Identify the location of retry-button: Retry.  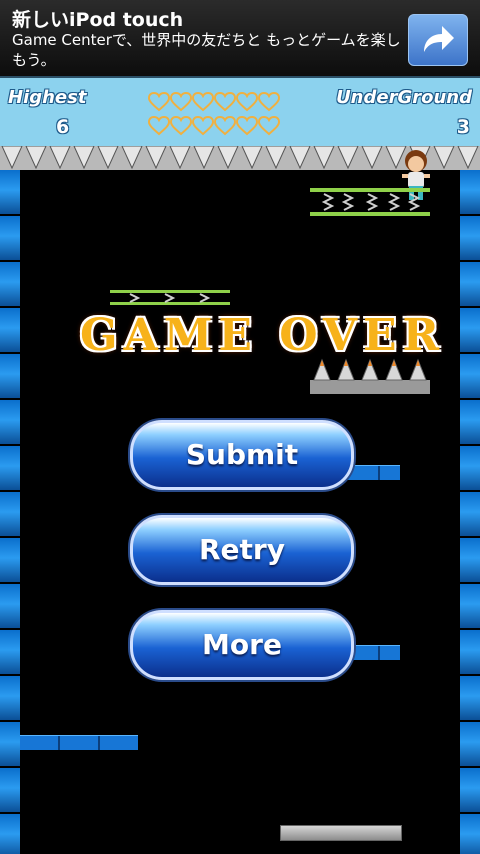
(242, 550).